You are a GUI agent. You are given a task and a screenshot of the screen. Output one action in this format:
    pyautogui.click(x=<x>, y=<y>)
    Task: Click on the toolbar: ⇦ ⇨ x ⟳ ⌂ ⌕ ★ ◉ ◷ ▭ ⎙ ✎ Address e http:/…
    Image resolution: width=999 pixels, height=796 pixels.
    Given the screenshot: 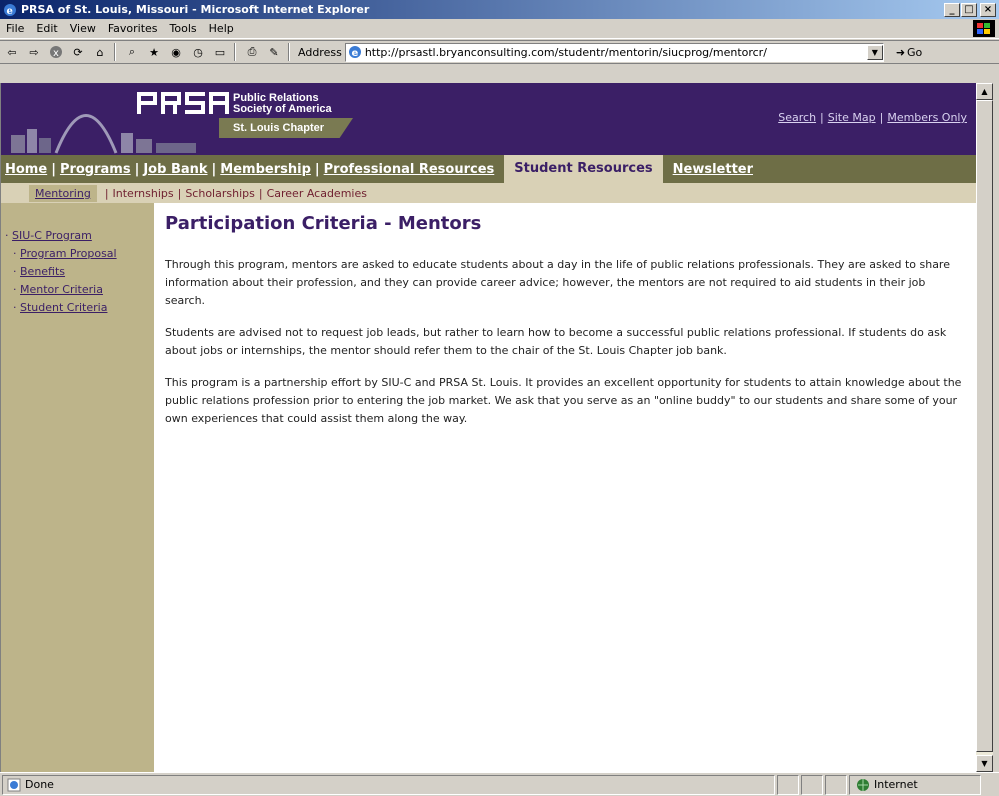 What is the action you would take?
    pyautogui.click(x=499, y=52)
    